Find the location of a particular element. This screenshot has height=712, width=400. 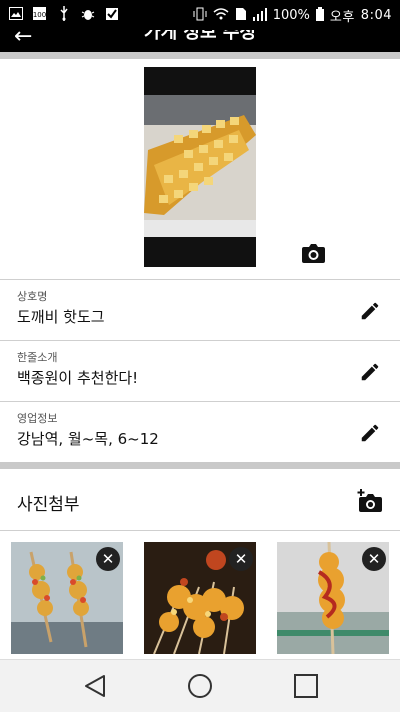

page-title: 가게 정보 수정 is located at coordinates (200, 36).